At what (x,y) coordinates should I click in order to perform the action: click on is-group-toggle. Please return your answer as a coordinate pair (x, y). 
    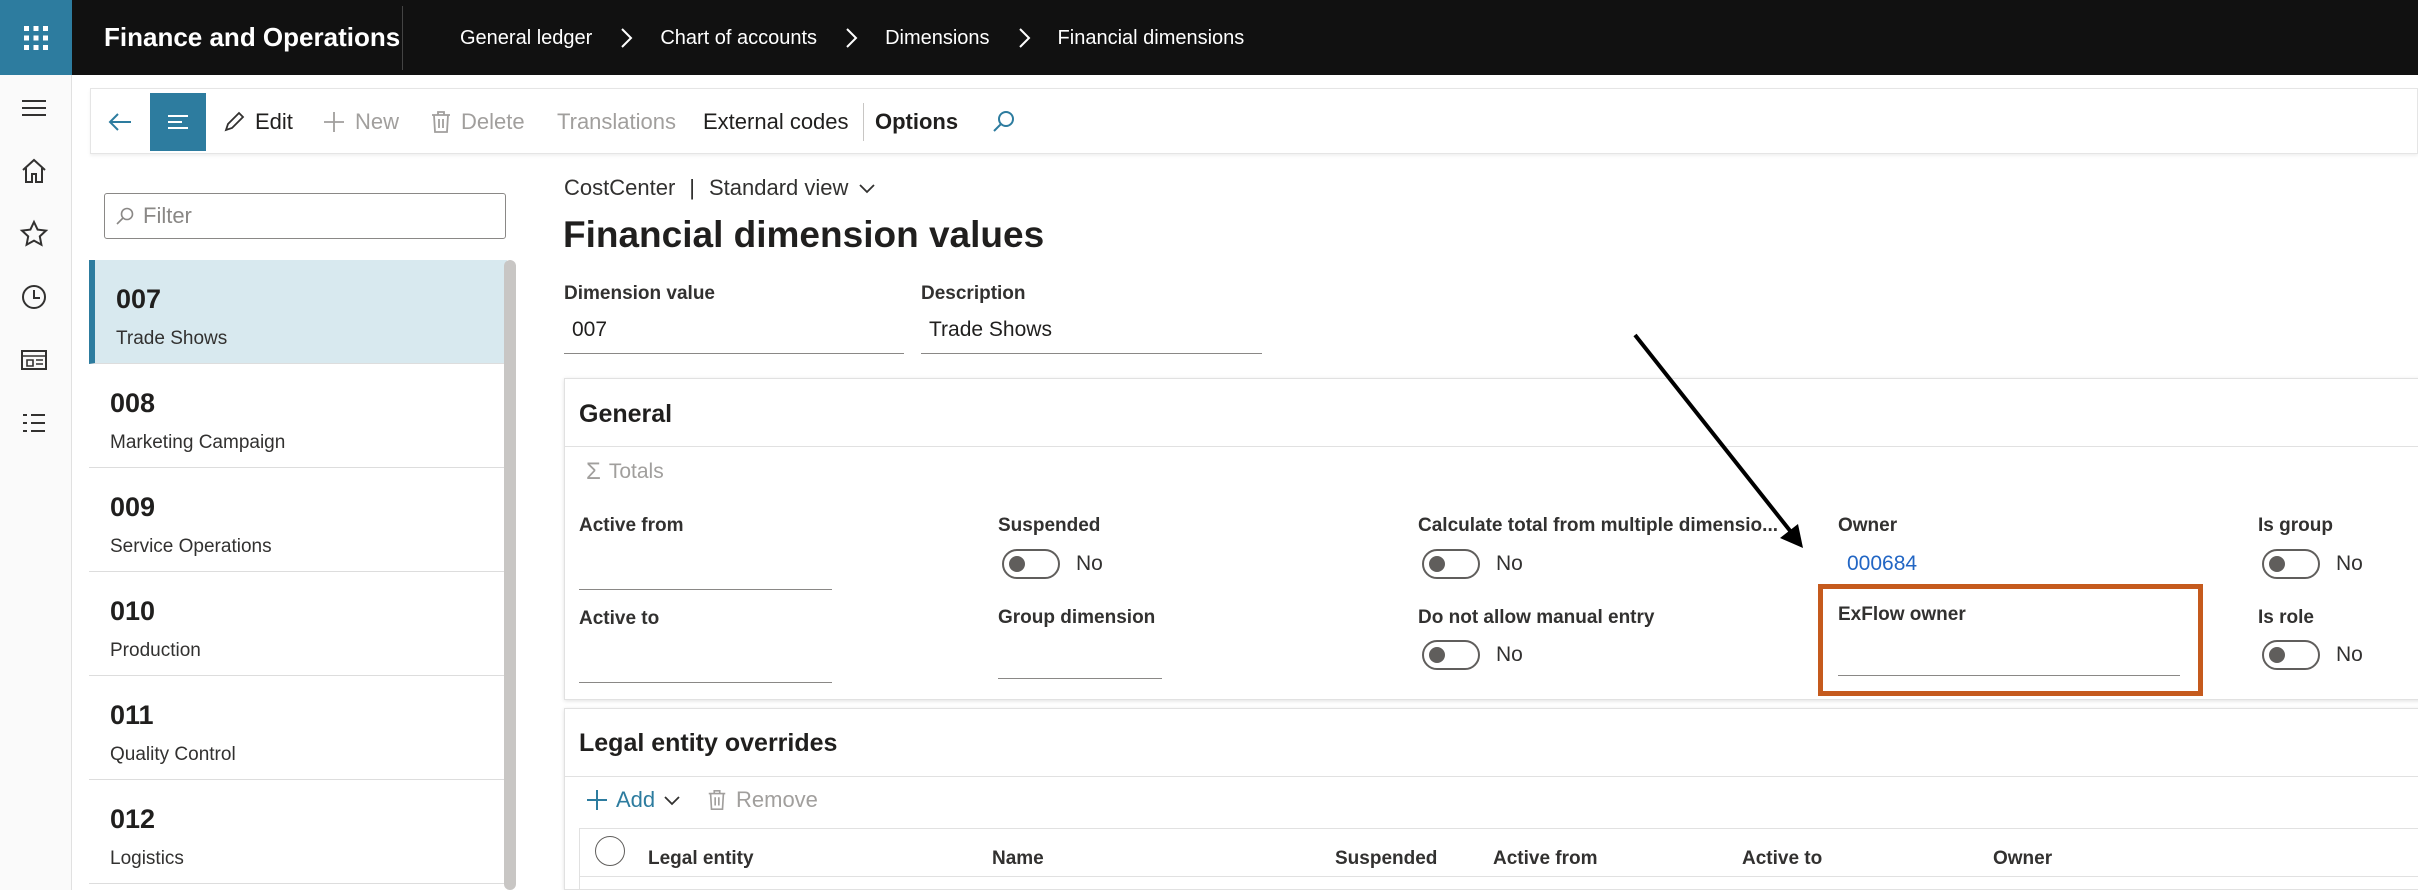
    Looking at the image, I should click on (2291, 564).